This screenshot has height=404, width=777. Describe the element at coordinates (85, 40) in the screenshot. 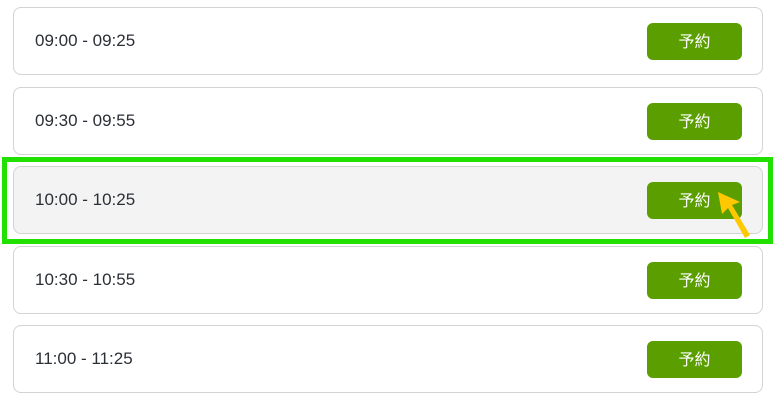

I see `time-slot-label: 09:00 - 09:25` at that location.